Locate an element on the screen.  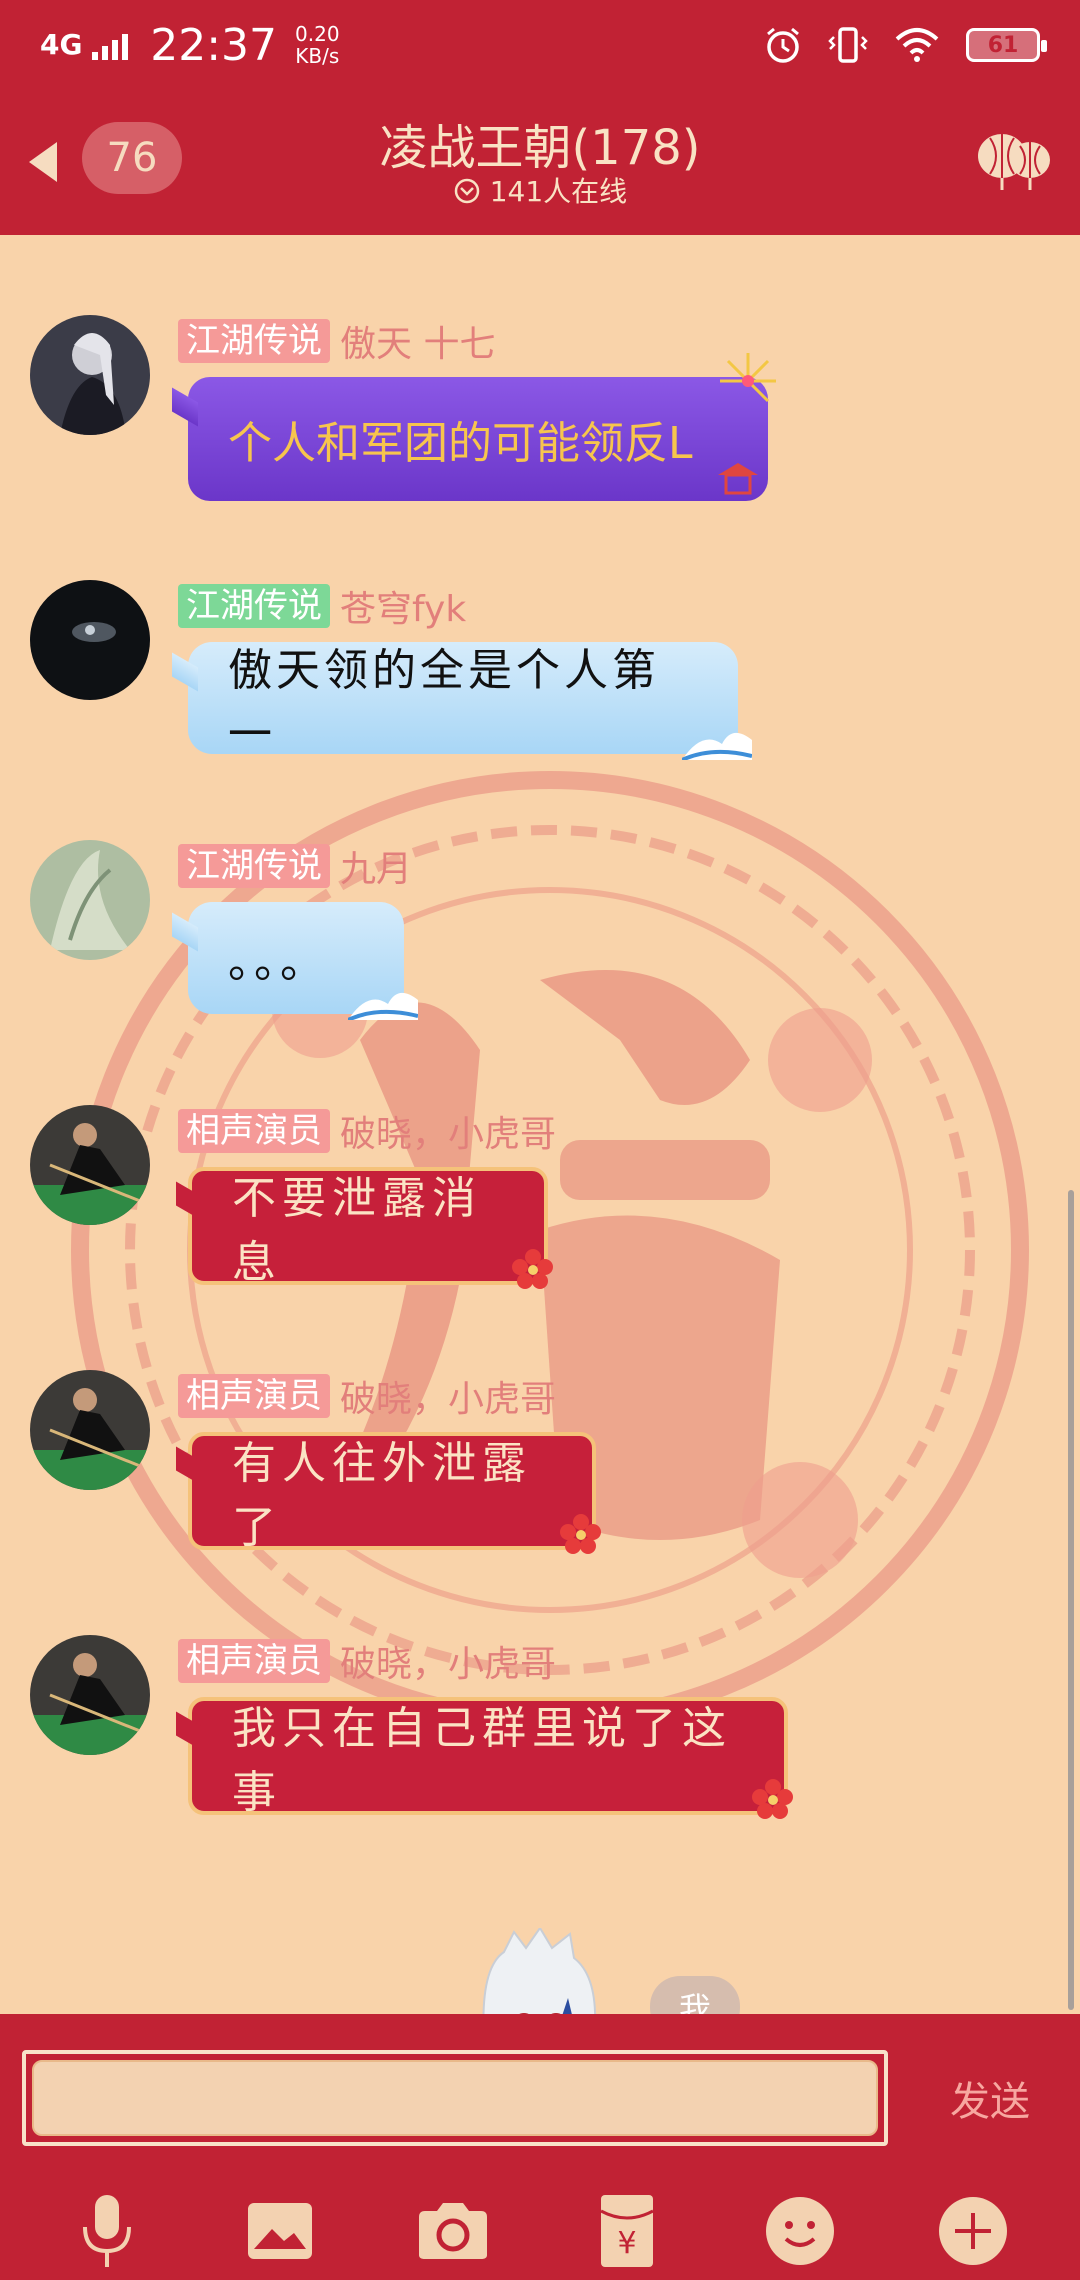
camera-button is located at coordinates (453, 2231).